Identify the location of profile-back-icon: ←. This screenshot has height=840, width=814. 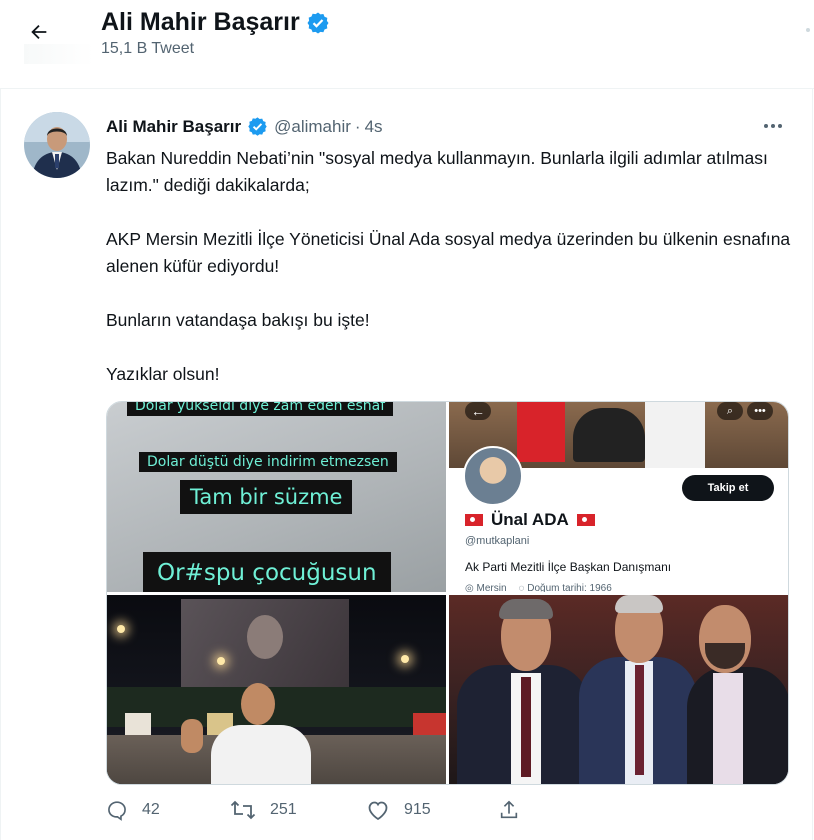
(478, 411).